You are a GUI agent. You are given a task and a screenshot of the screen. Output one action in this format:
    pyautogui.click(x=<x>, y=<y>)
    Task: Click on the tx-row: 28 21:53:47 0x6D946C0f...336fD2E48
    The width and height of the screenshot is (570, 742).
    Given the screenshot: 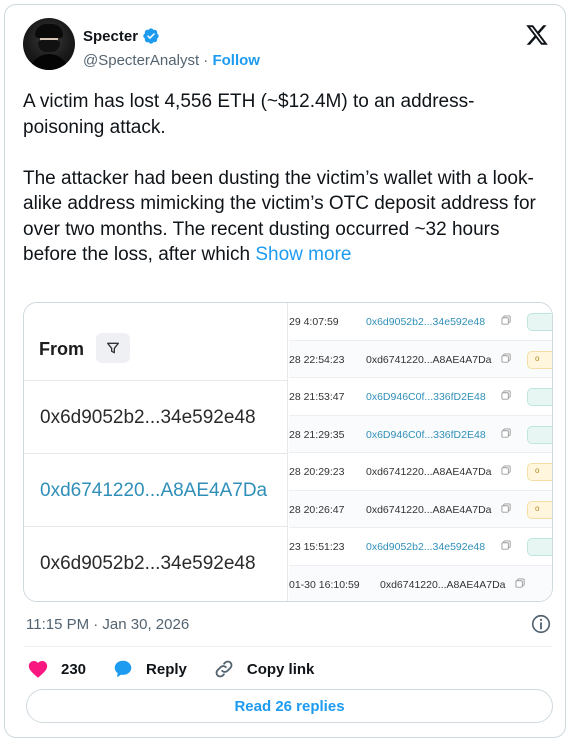 What is the action you would take?
    pyautogui.click(x=420, y=397)
    